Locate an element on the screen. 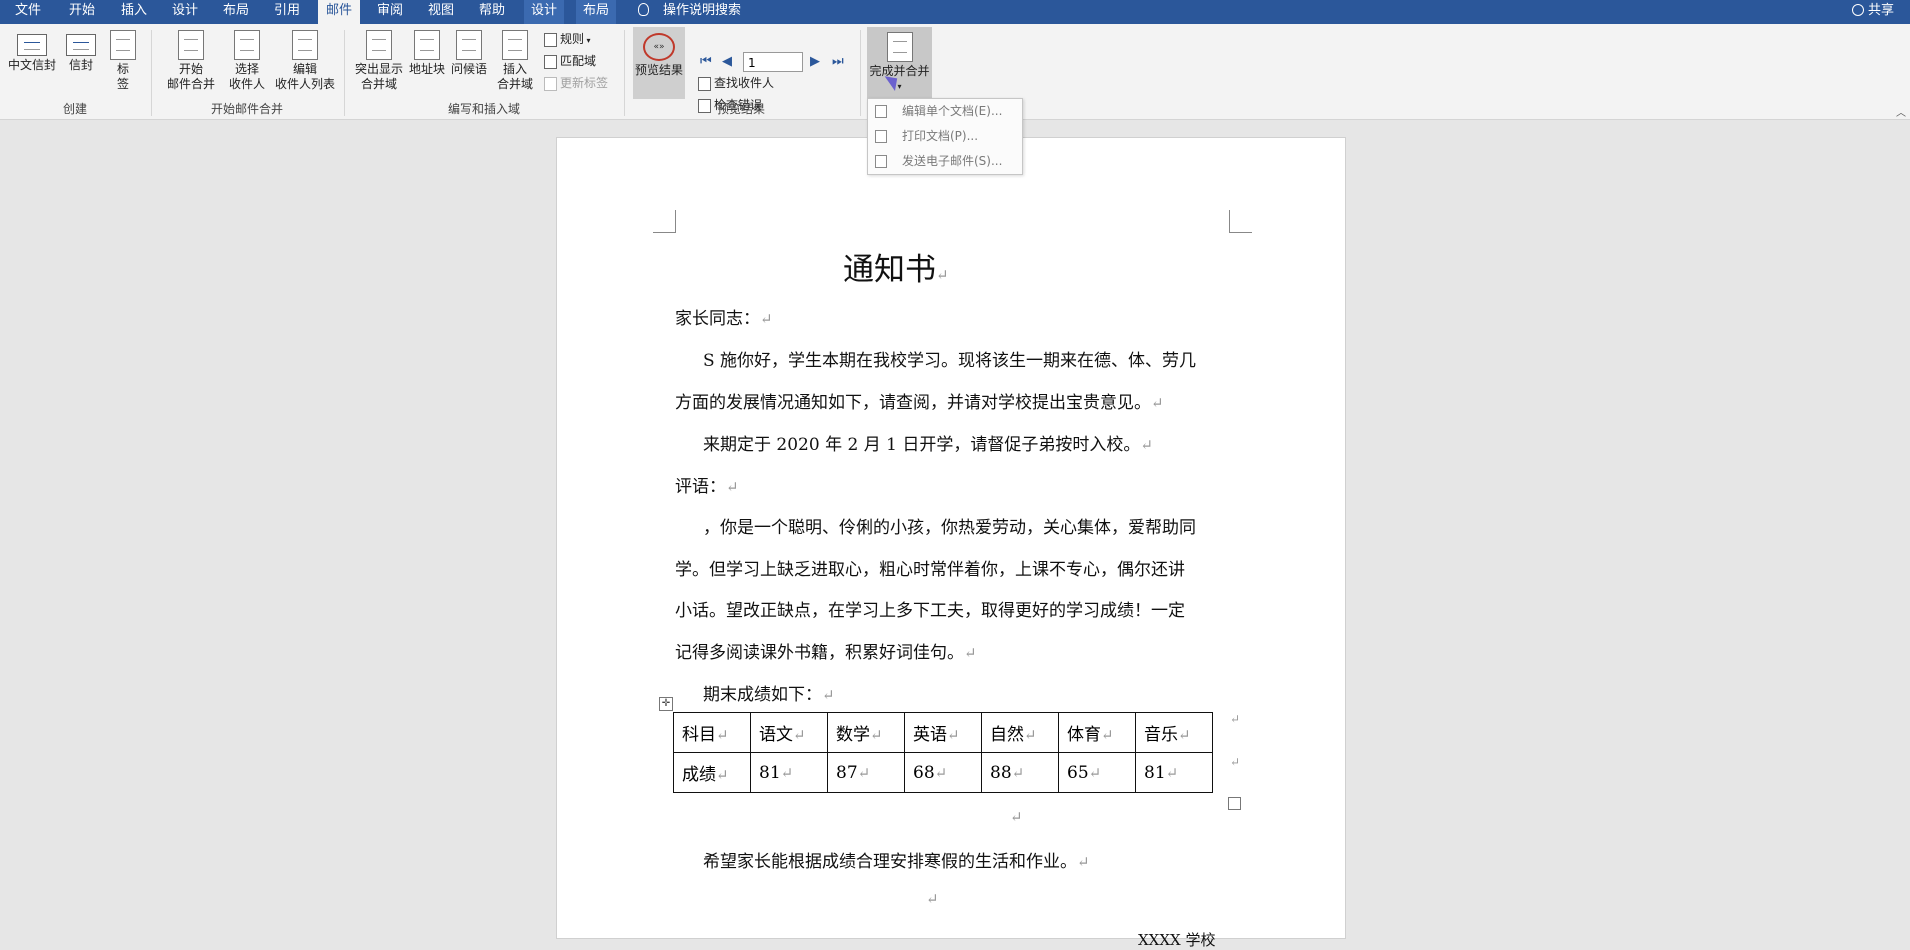  collapse-ribbon-icon: ︿ is located at coordinates (1901, 111).